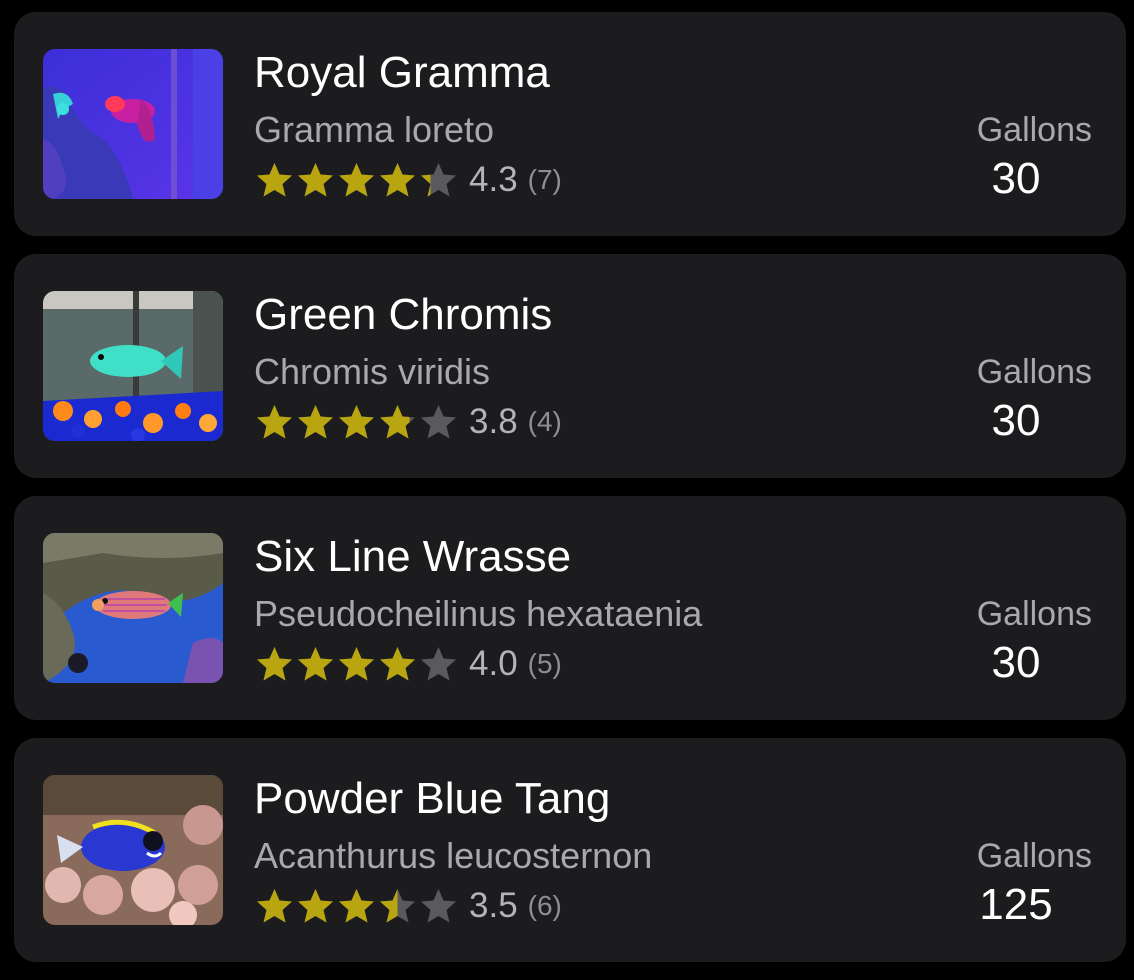 This screenshot has height=980, width=1134. What do you see at coordinates (133, 124) in the screenshot?
I see `royal-gramma-photo` at bounding box center [133, 124].